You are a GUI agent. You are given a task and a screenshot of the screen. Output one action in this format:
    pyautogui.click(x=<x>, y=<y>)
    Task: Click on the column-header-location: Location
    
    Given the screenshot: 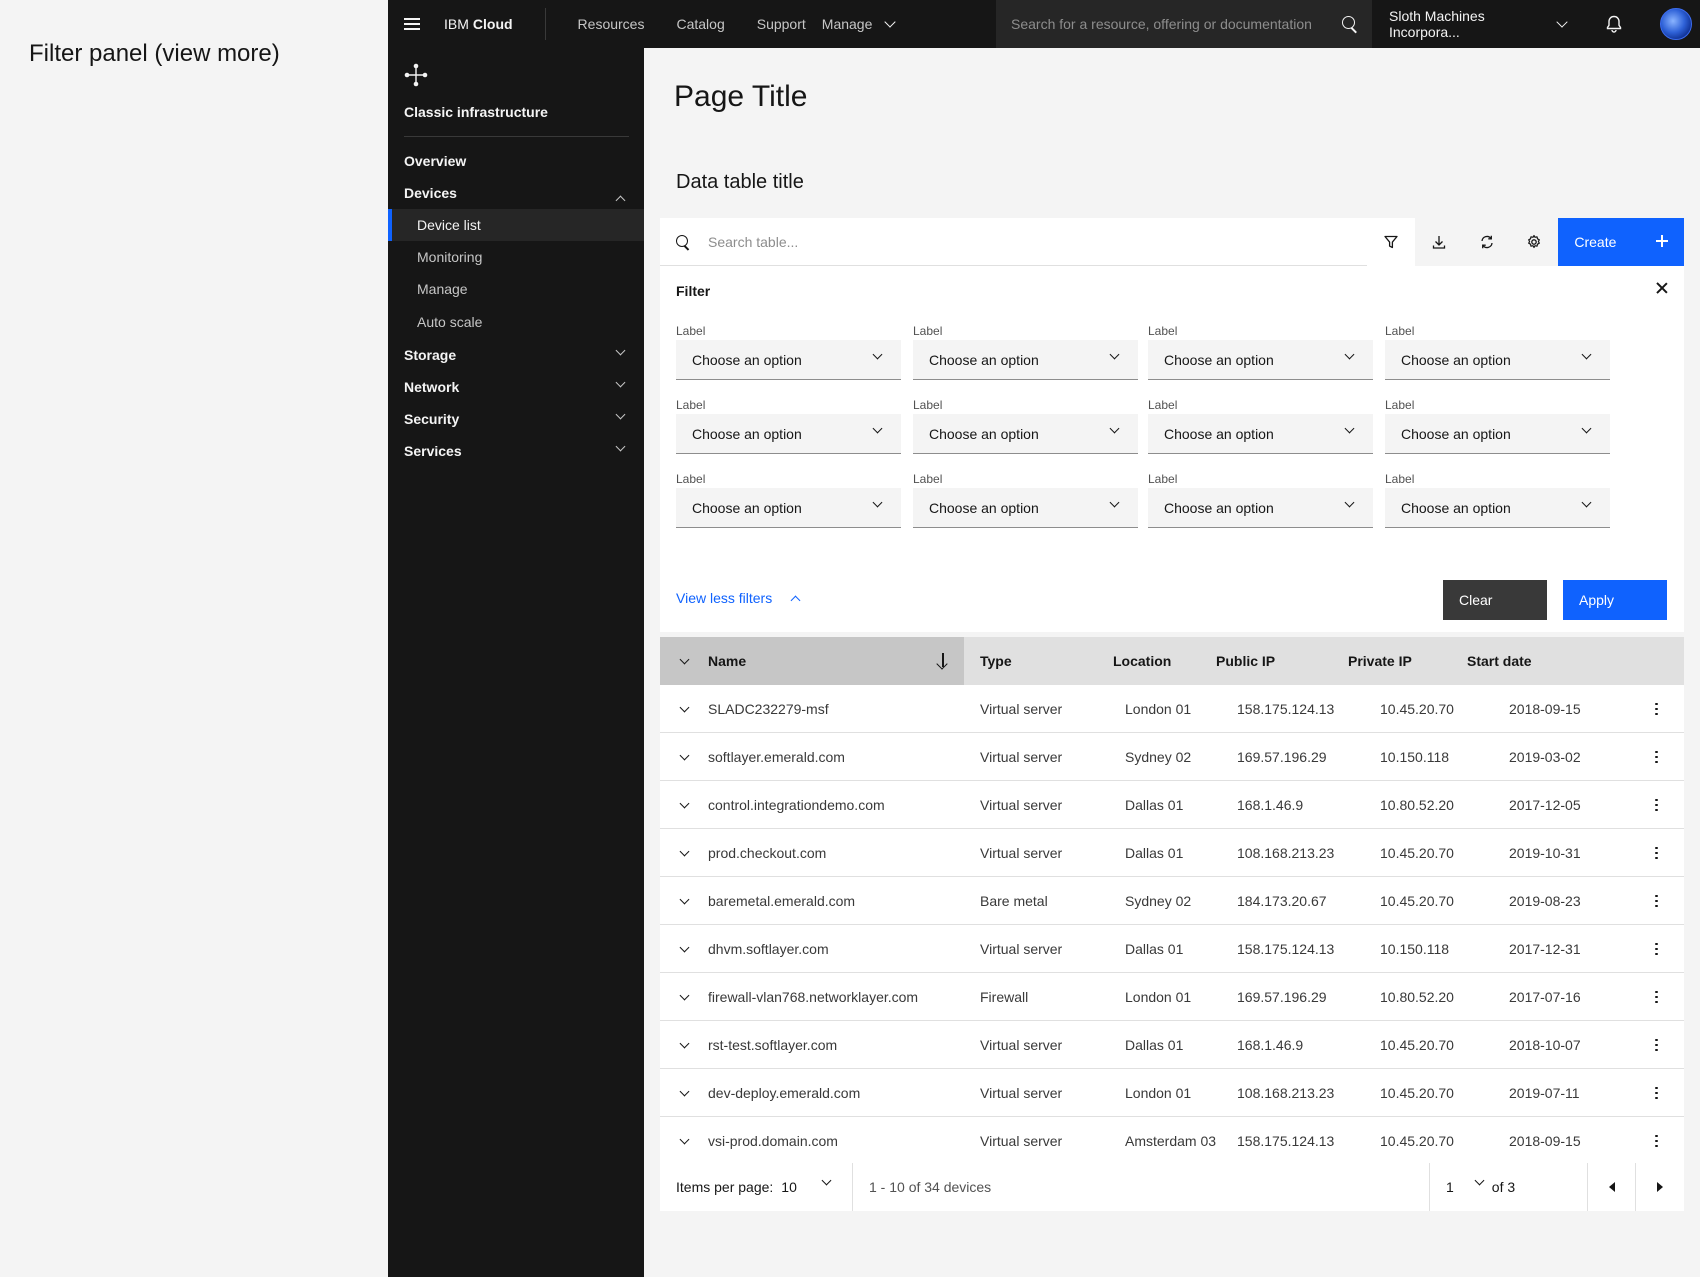 What is the action you would take?
    pyautogui.click(x=1164, y=661)
    